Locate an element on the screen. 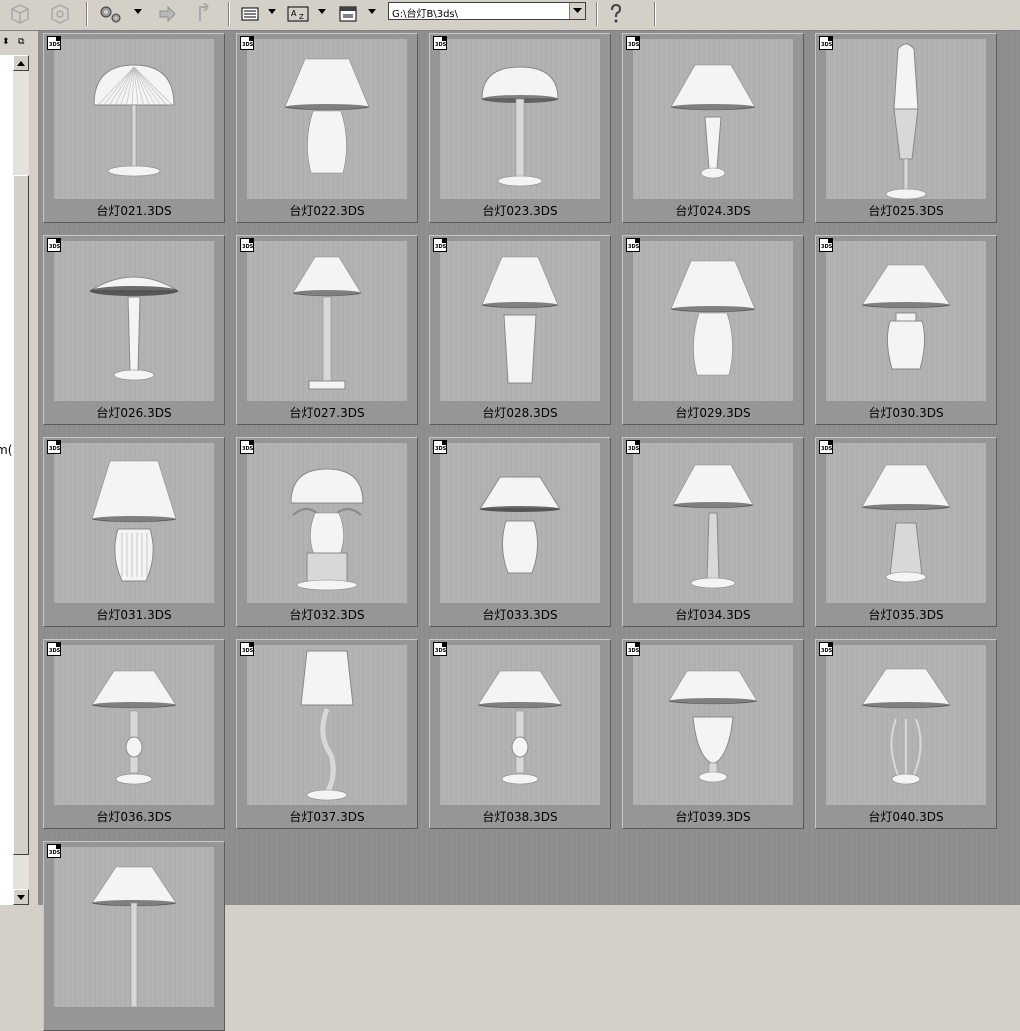  file-thumbnail: 3DS 台灯039.3DS is located at coordinates (713, 734).